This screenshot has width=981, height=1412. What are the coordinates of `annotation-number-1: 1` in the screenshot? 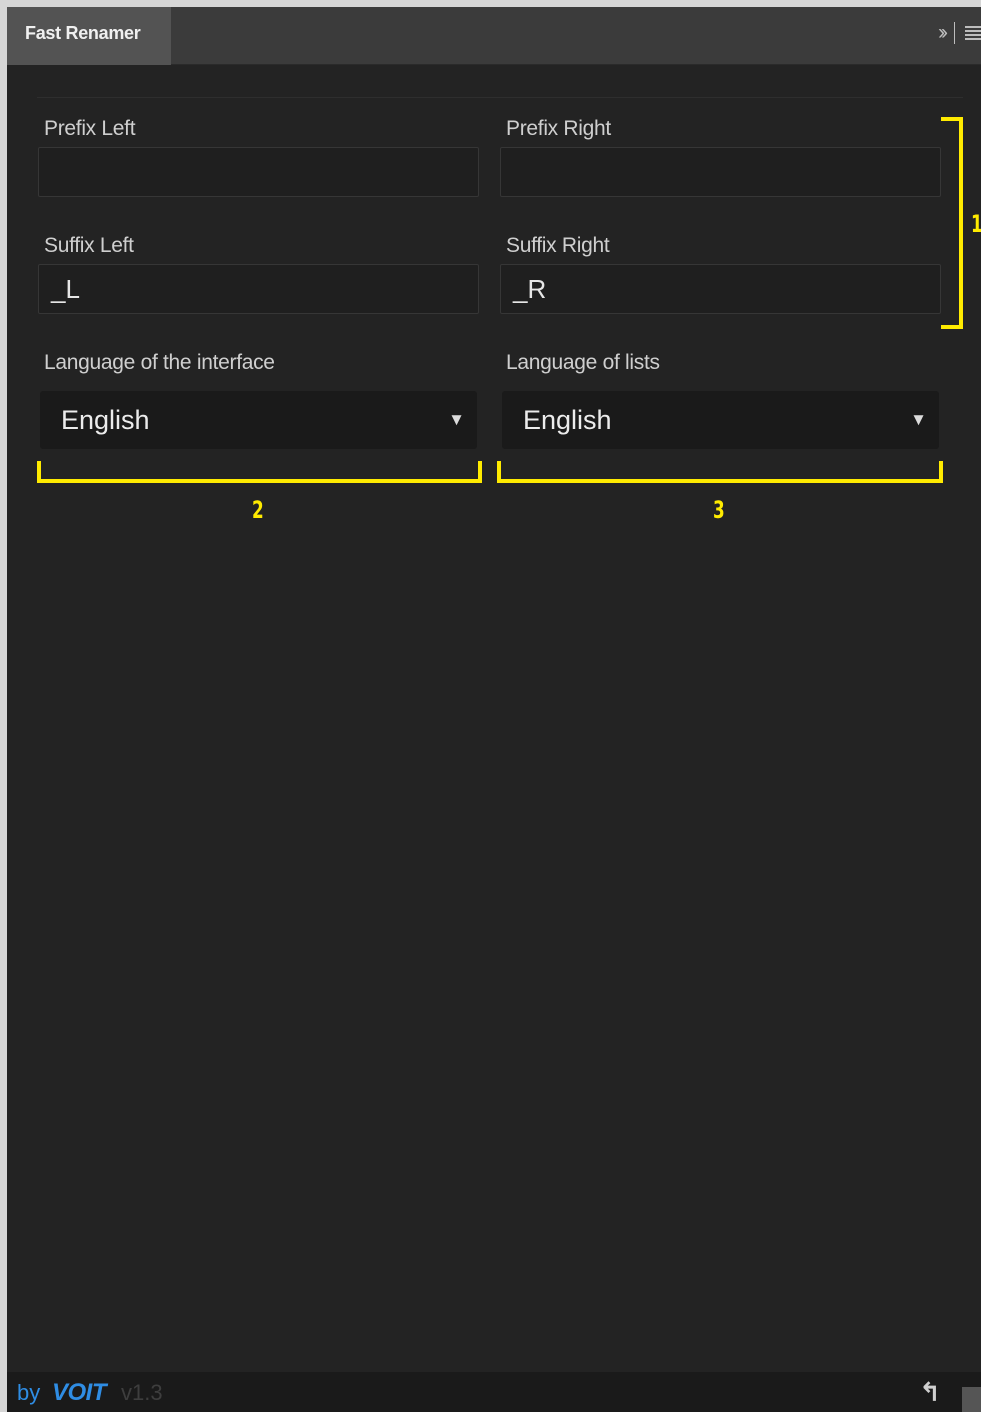 It's located at (976, 224).